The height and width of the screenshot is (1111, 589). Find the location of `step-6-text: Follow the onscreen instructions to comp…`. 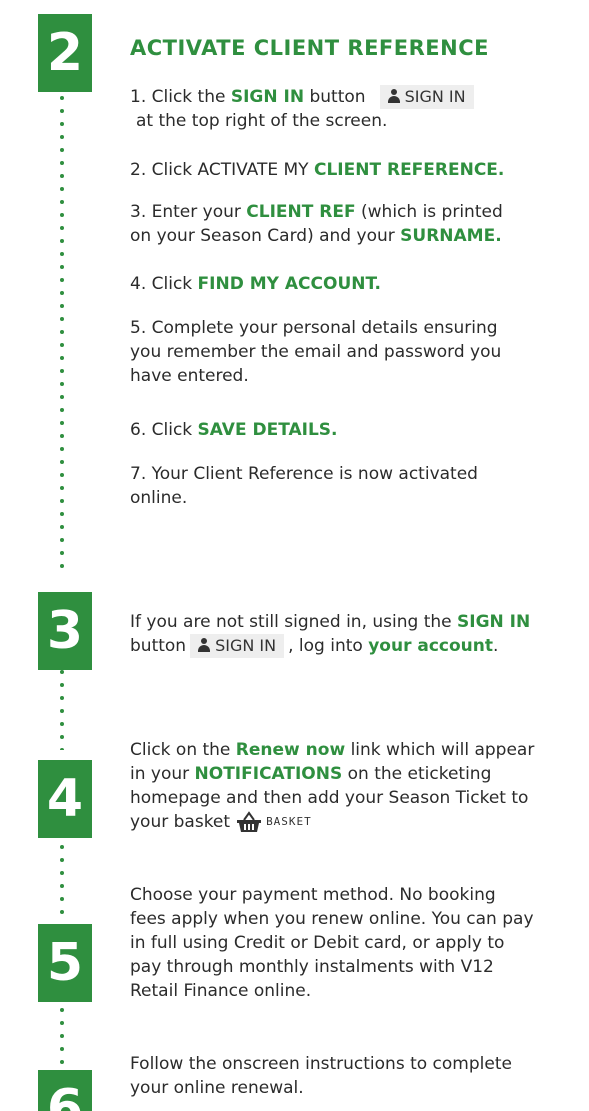

step-6-text: Follow the onscreen instructions to comp… is located at coordinates (321, 1076).